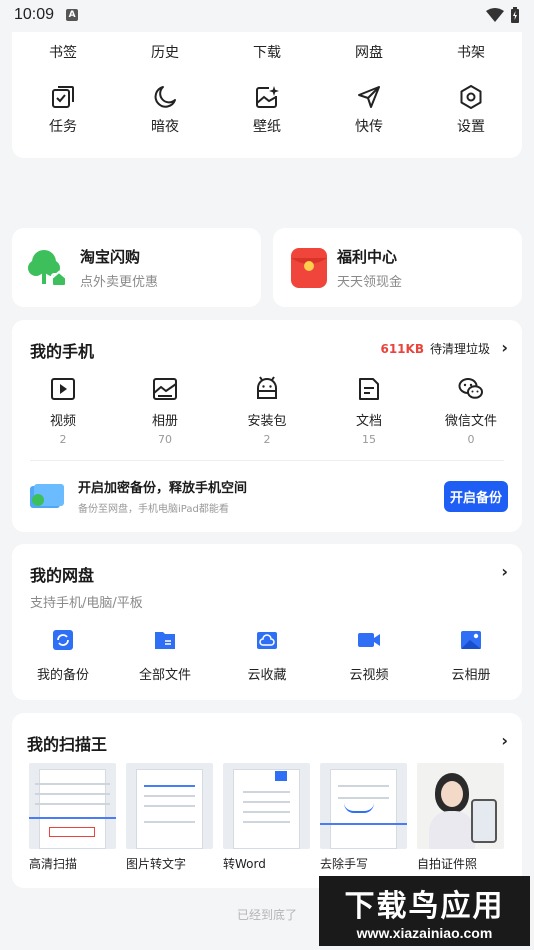 The height and width of the screenshot is (950, 534). I want to click on moon-icon, so click(165, 97).